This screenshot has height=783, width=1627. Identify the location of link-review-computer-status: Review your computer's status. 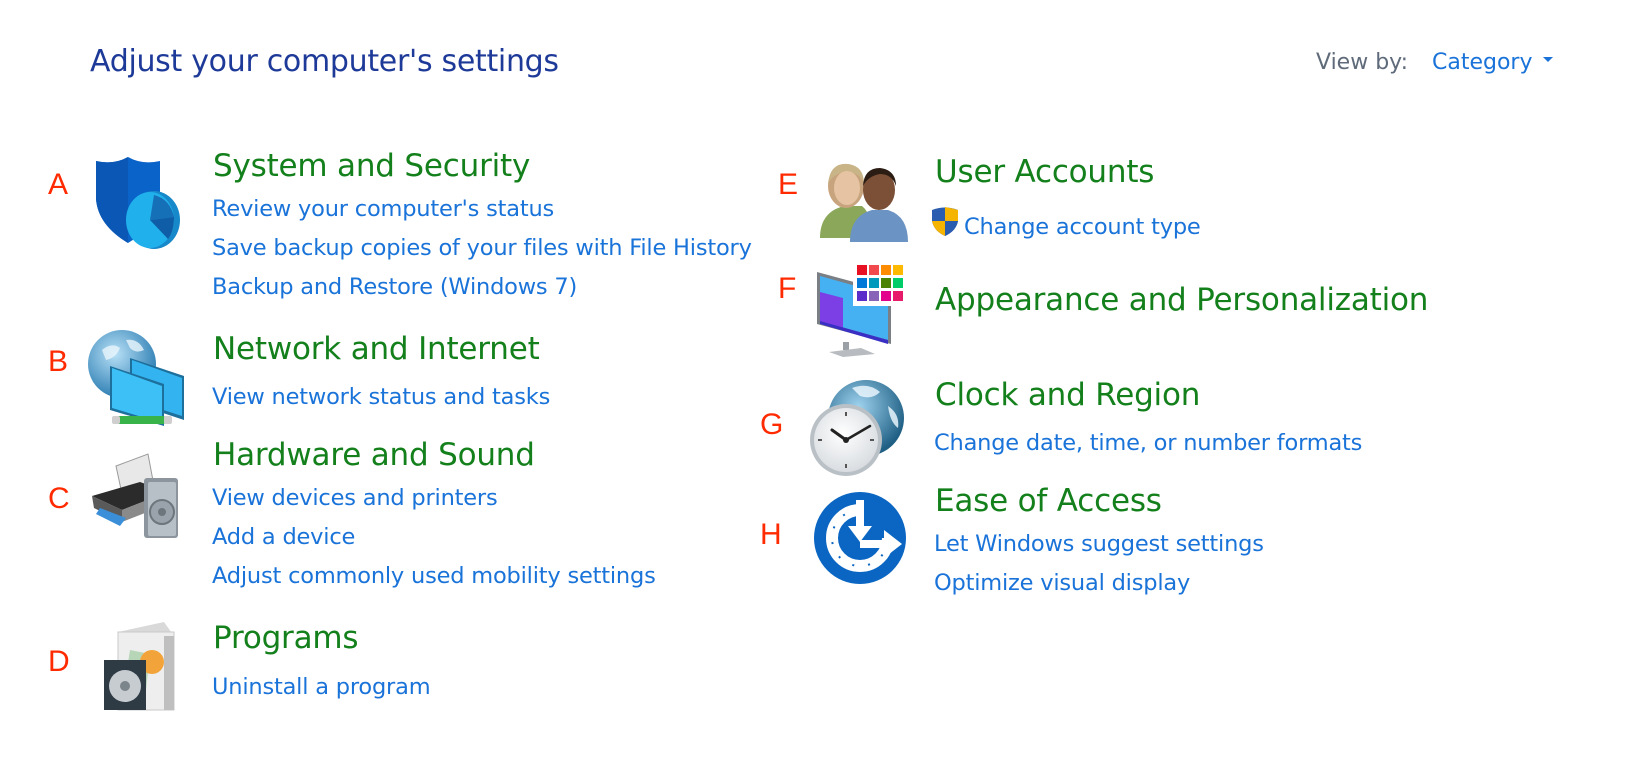
(383, 209).